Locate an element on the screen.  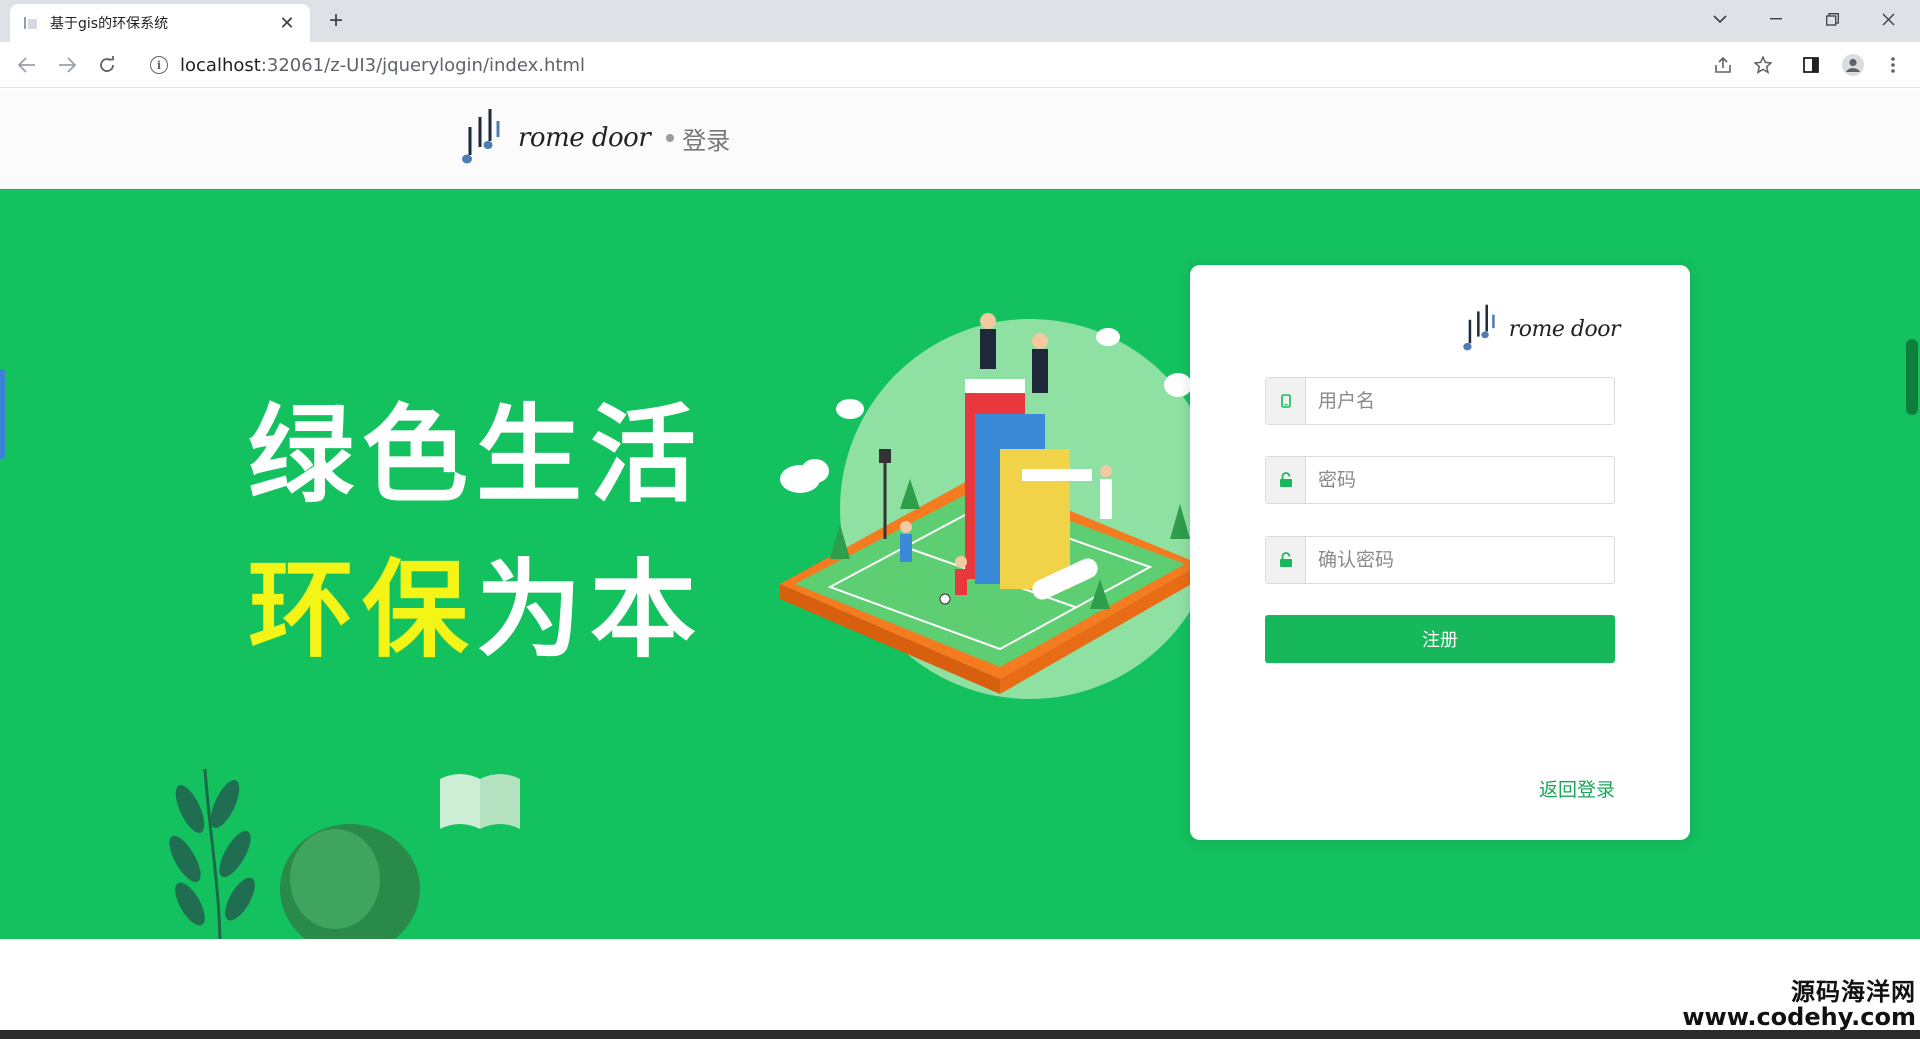
username-input is located at coordinates (1460, 401).